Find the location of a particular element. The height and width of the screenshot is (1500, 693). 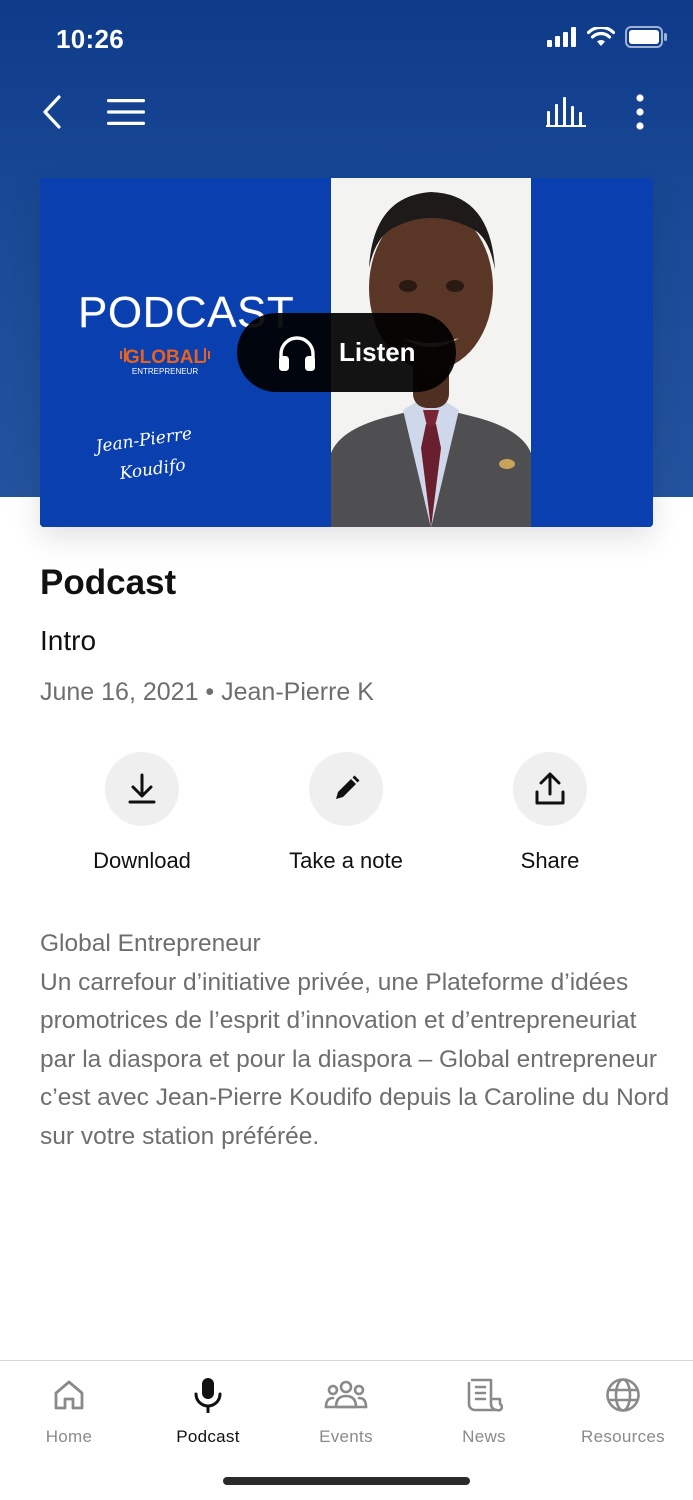

take-note-button: Take a note is located at coordinates (346, 813).